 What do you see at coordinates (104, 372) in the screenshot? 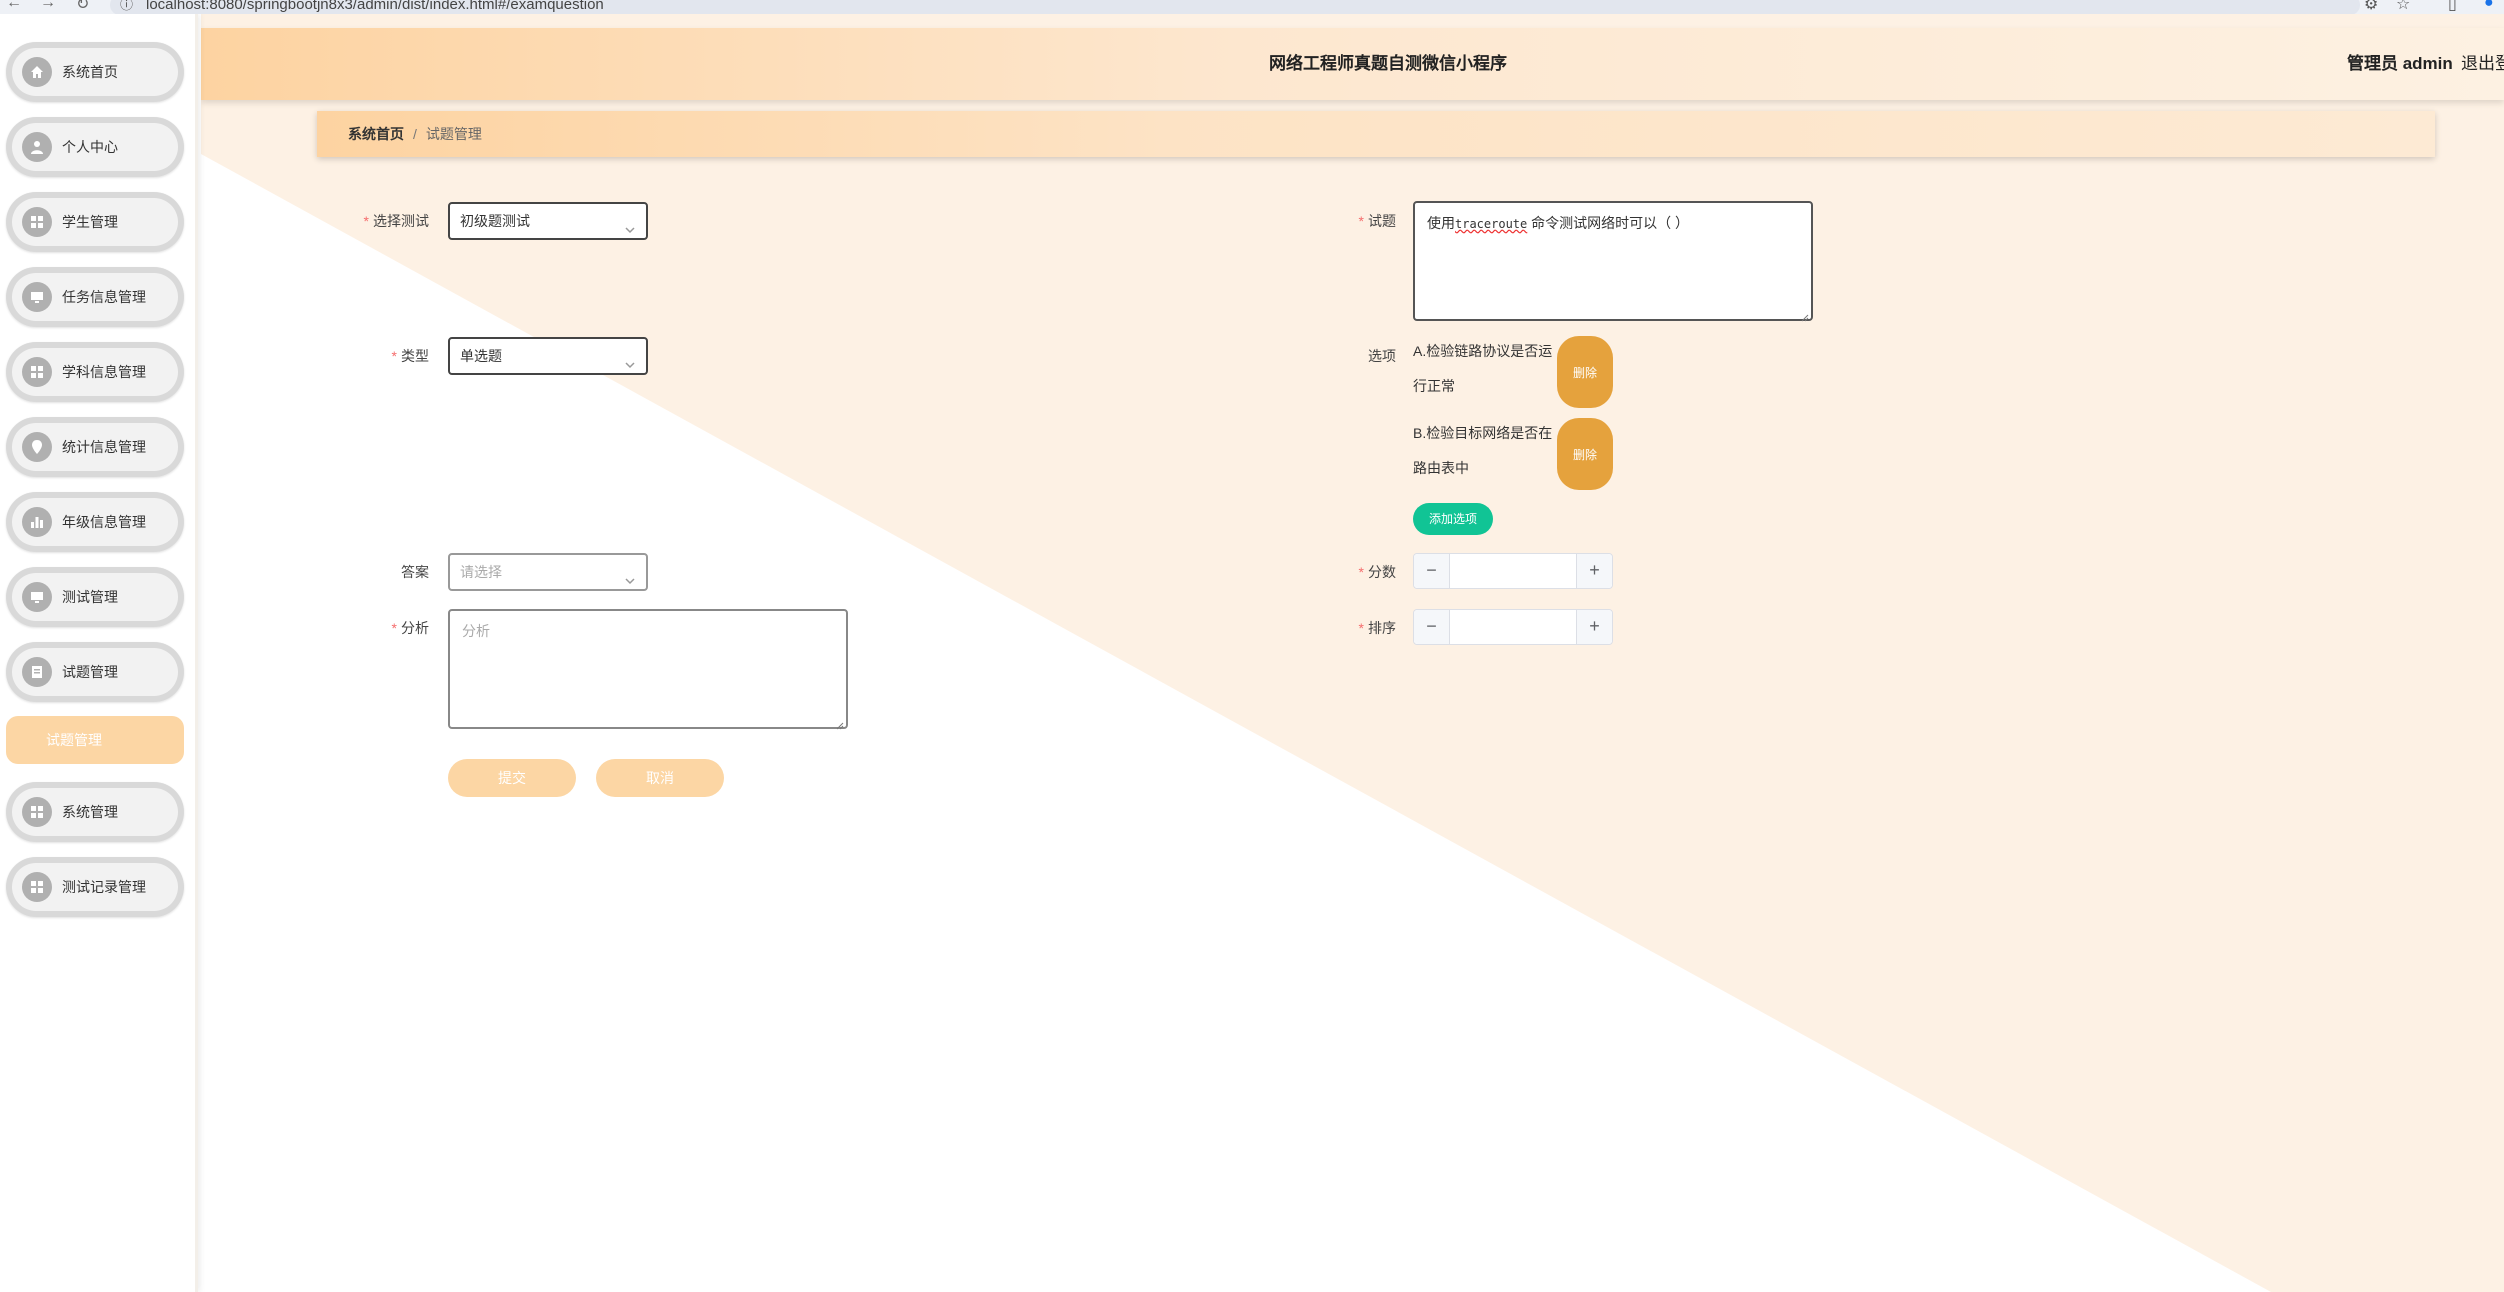
I see `sidebar-item-label: 学科信息管理` at bounding box center [104, 372].